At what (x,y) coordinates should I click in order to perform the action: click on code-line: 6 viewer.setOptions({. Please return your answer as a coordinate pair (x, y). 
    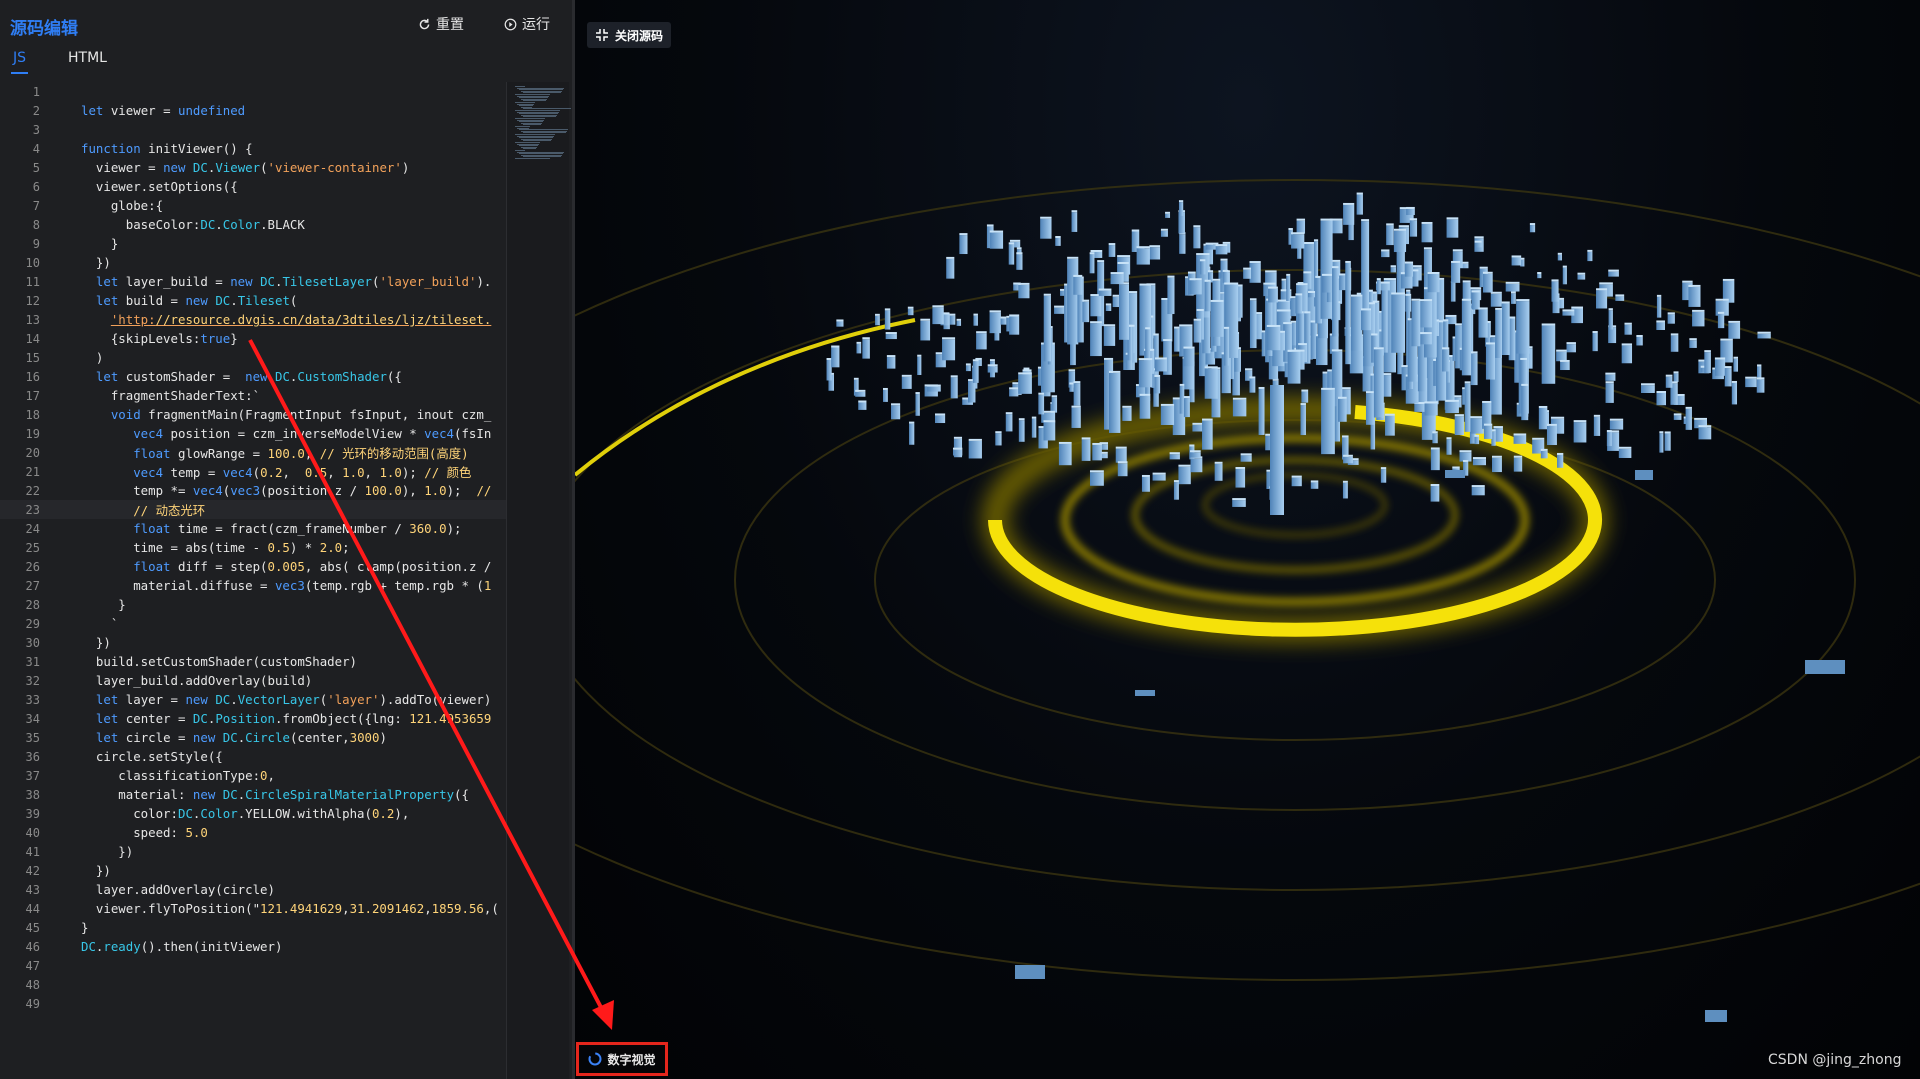
    Looking at the image, I should click on (253, 186).